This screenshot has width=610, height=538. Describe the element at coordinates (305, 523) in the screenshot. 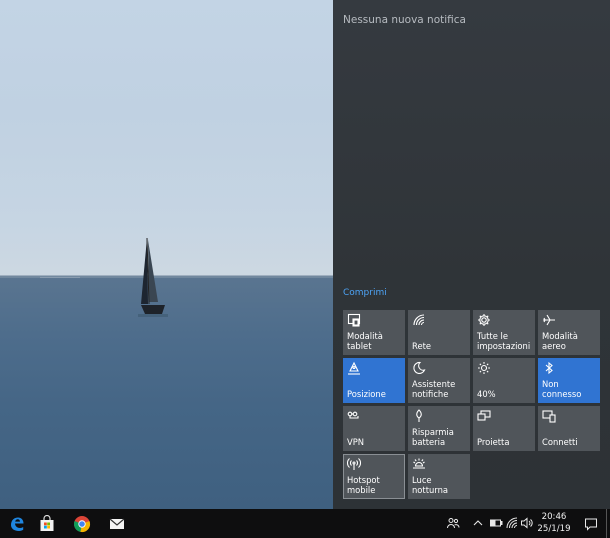

I see `taskbar: 20:46 25/1/19` at that location.